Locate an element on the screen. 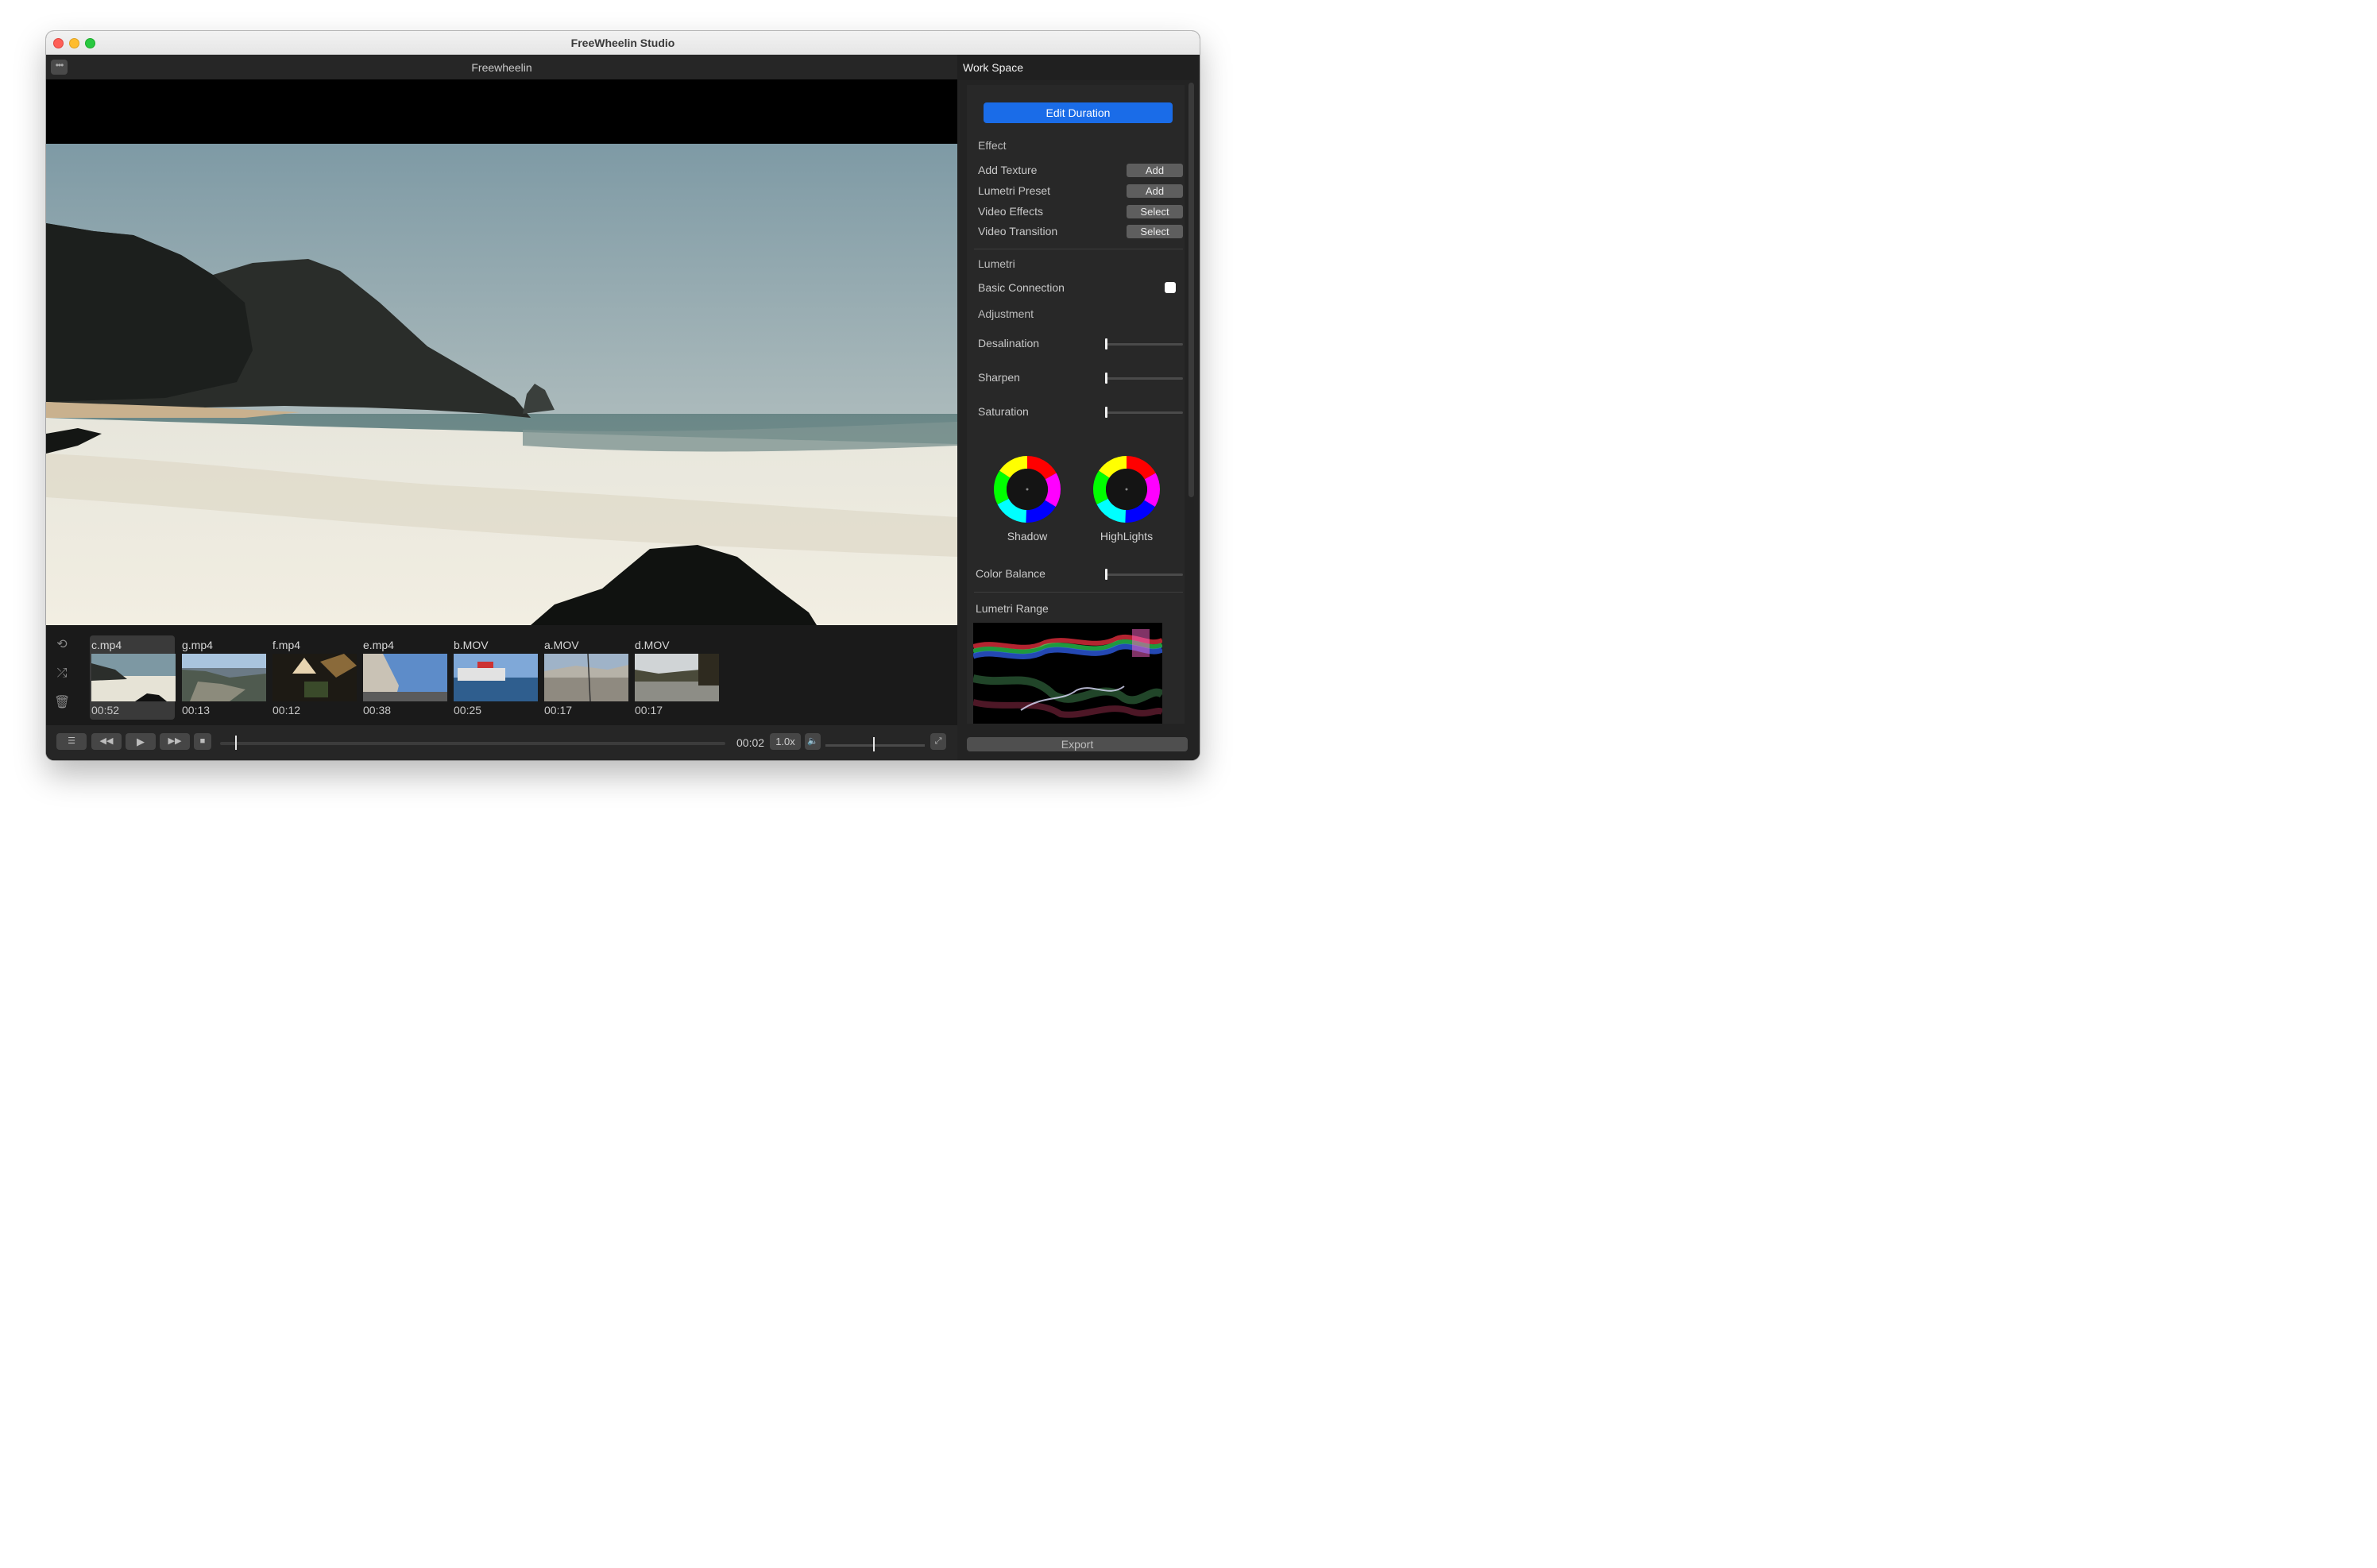 The height and width of the screenshot is (1568, 2377). highlights-color-wheel is located at coordinates (1126, 489).